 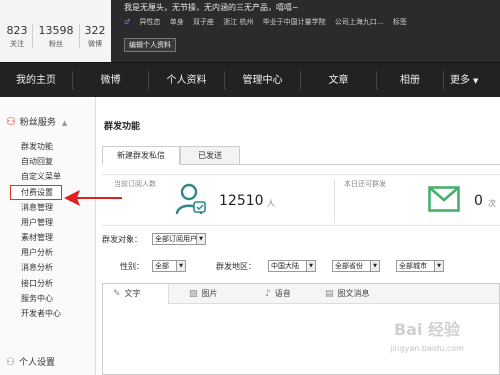 I want to click on nav-profile: 个人资料, so click(x=186, y=80).